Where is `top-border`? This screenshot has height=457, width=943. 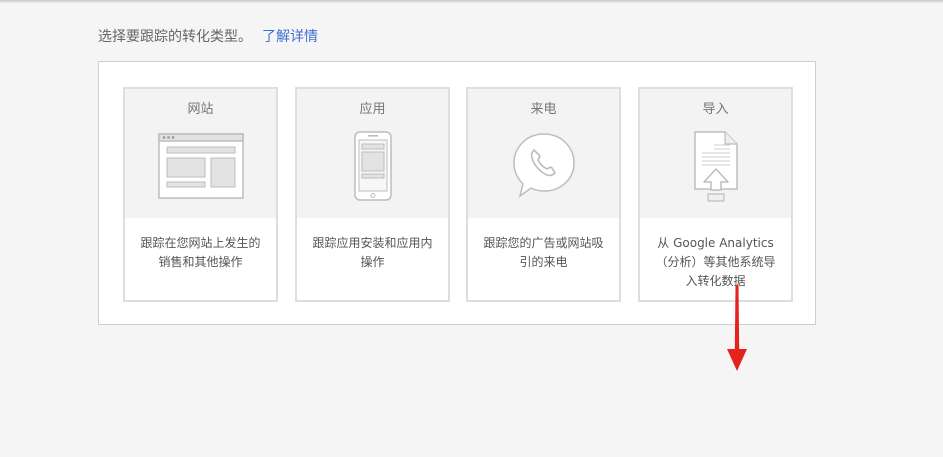
top-border is located at coordinates (471, 1).